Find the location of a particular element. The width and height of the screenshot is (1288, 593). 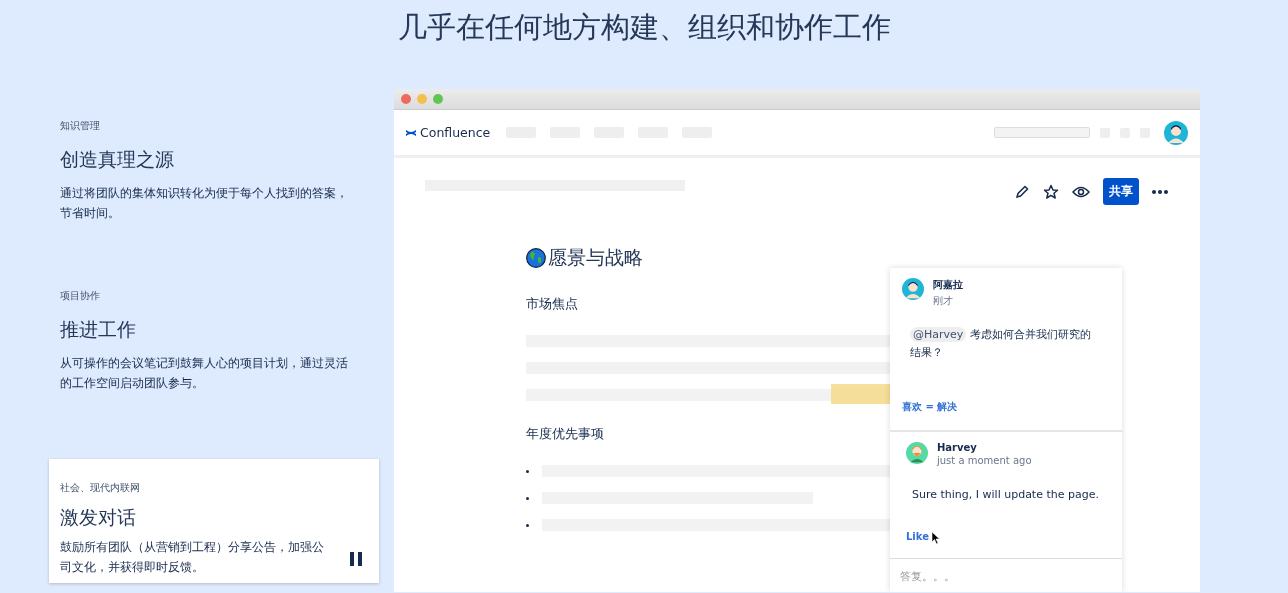

feature-category: 知识管理 is located at coordinates (80, 126).